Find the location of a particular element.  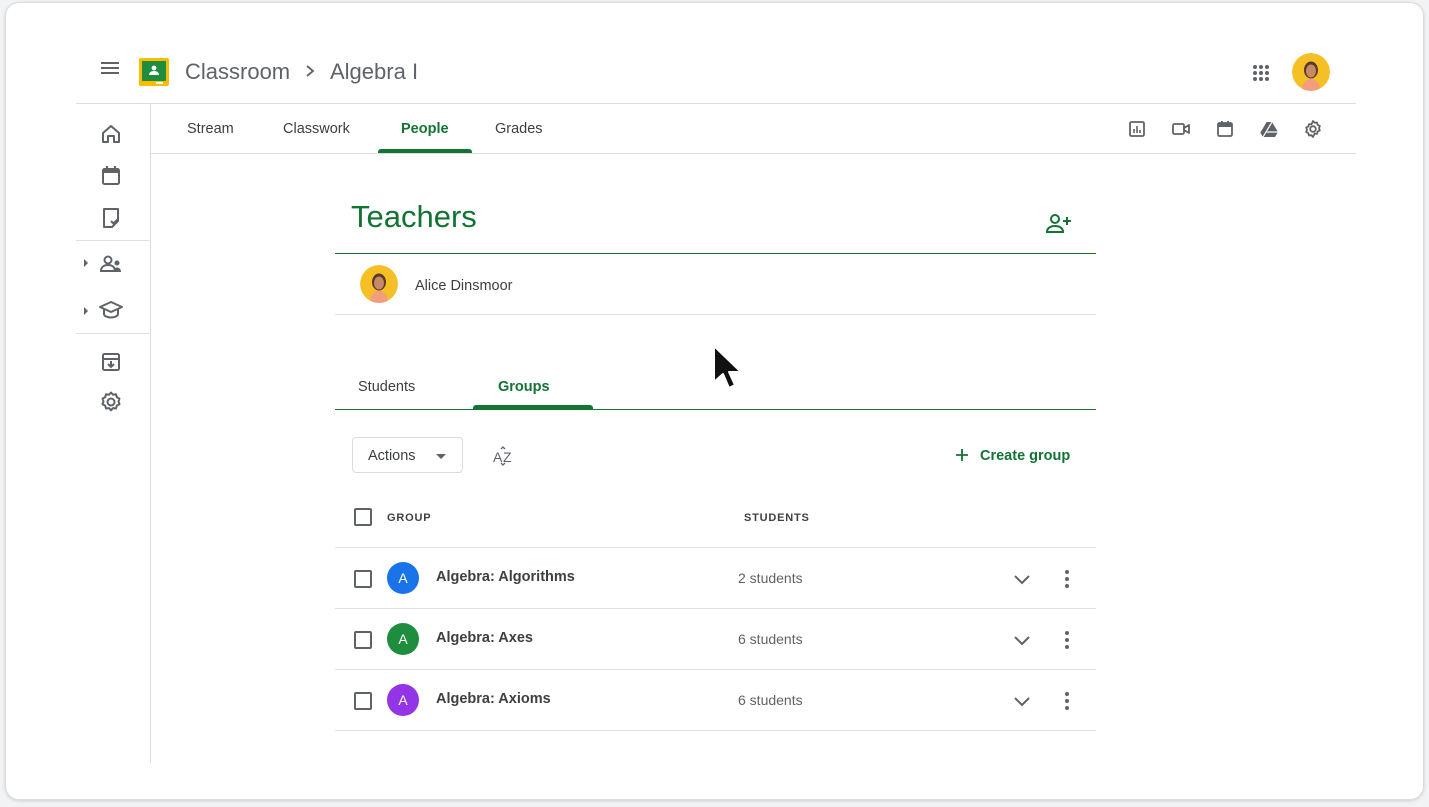

main-menu-icon is located at coordinates (110, 71).